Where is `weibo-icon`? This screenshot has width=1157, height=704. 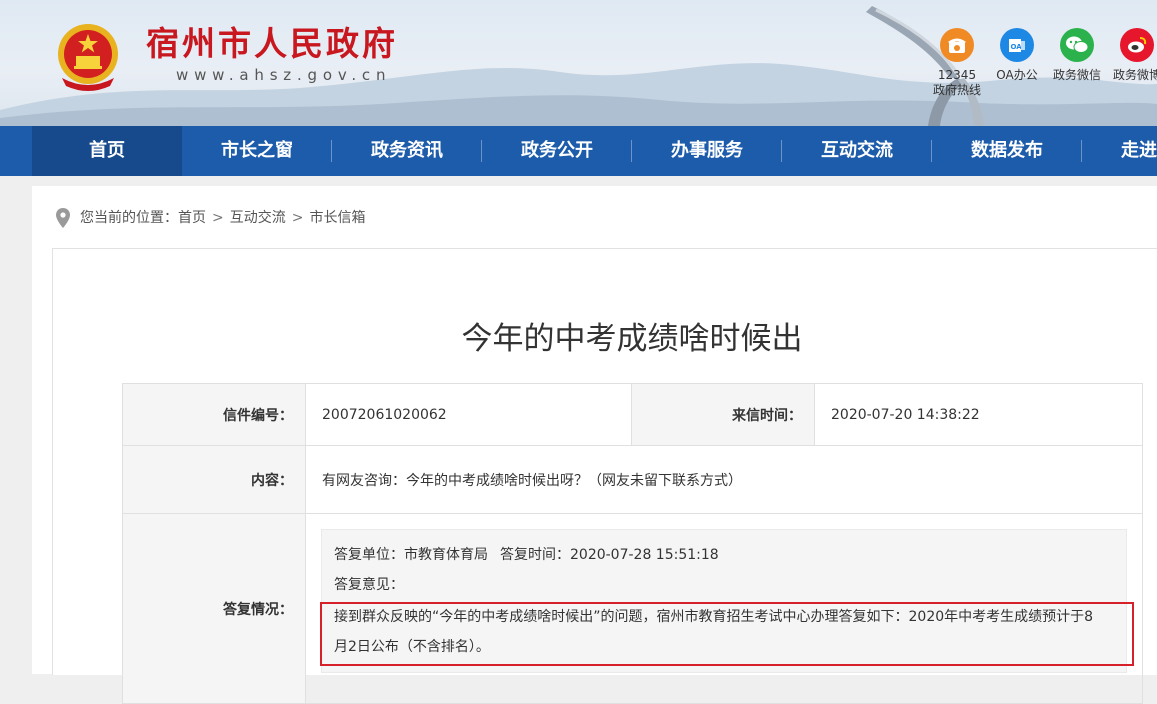 weibo-icon is located at coordinates (1137, 45).